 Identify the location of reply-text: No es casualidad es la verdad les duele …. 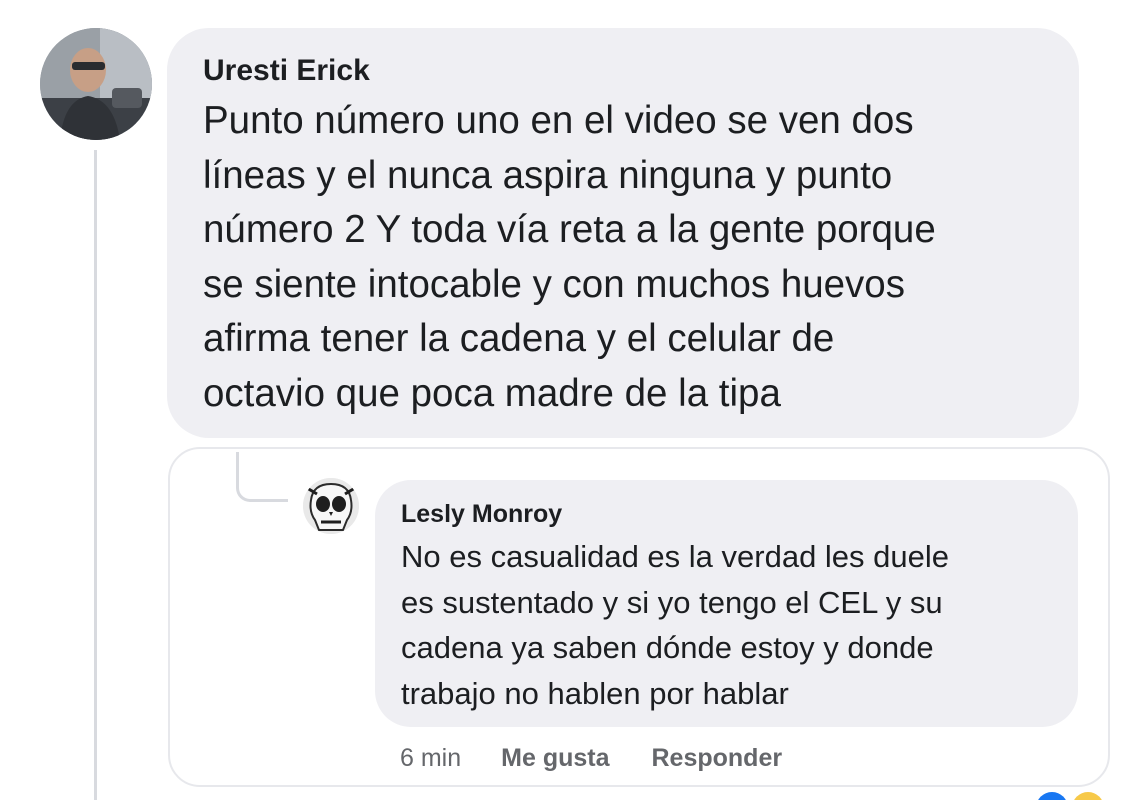
(675, 625).